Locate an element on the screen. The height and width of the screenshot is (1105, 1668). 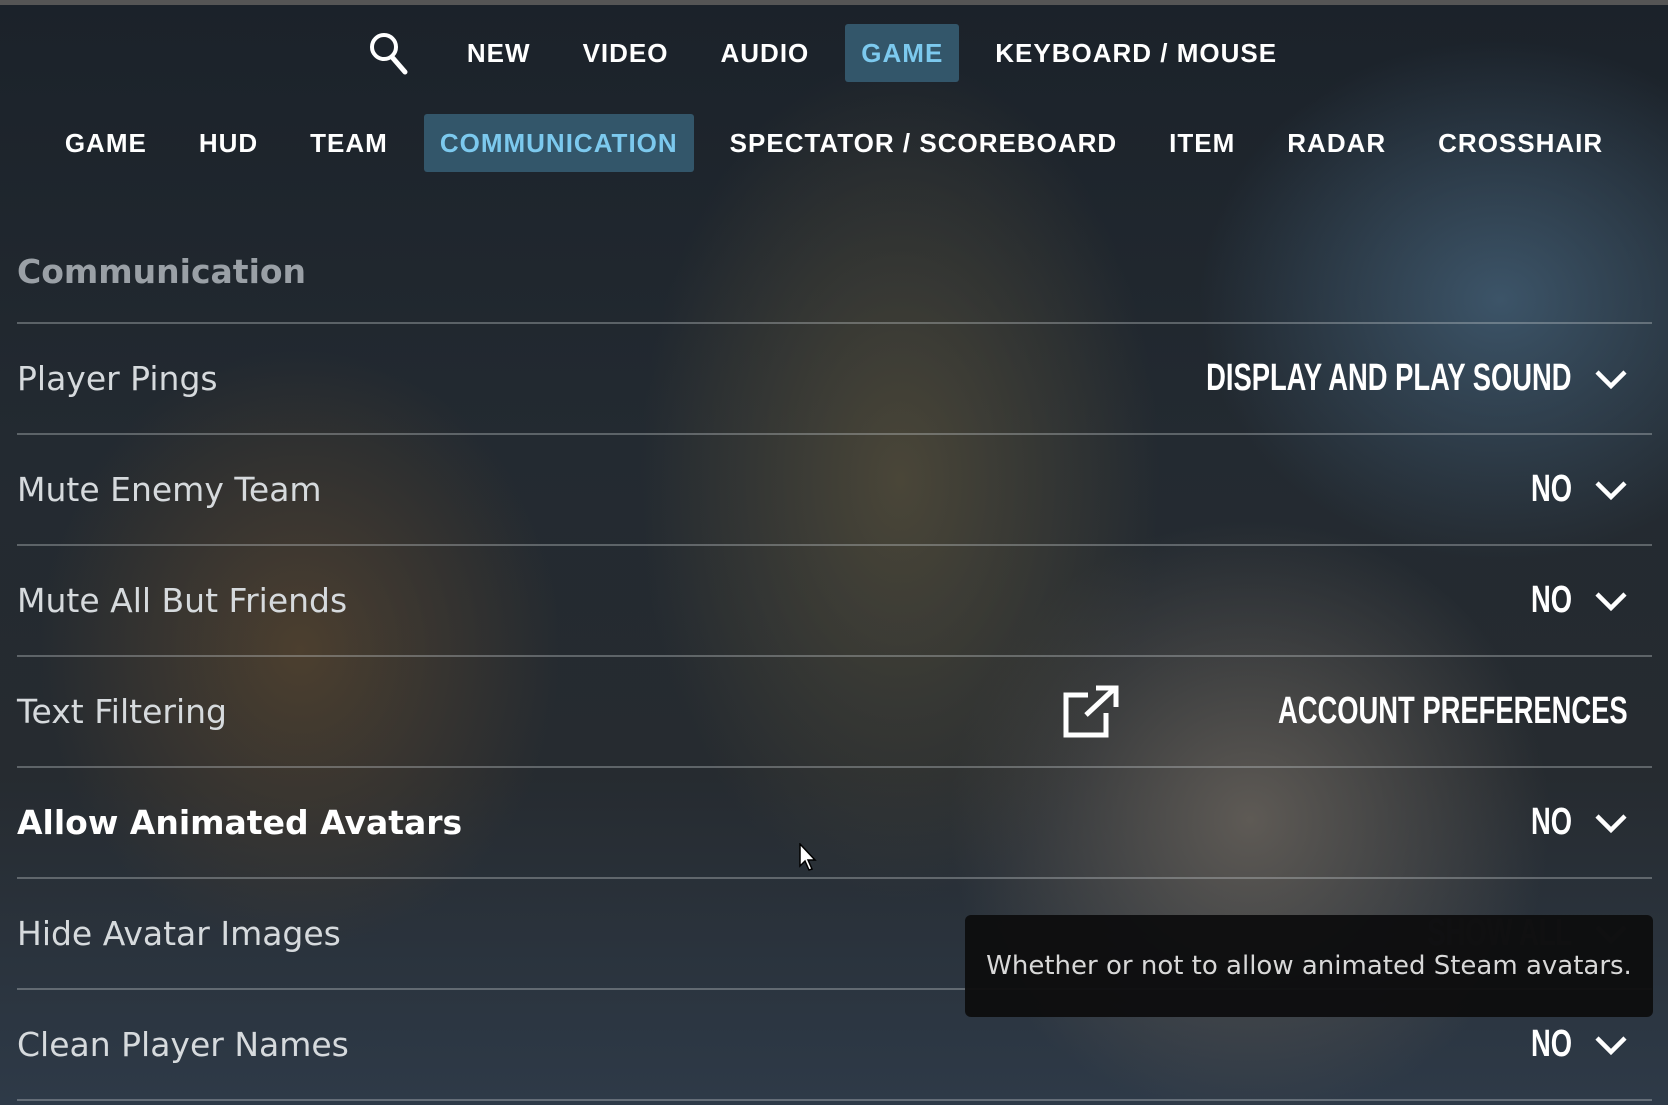
top-nav: NEW VIDEO AUDIO GAME KEYBOARD / MOUSE is located at coordinates (834, 53).